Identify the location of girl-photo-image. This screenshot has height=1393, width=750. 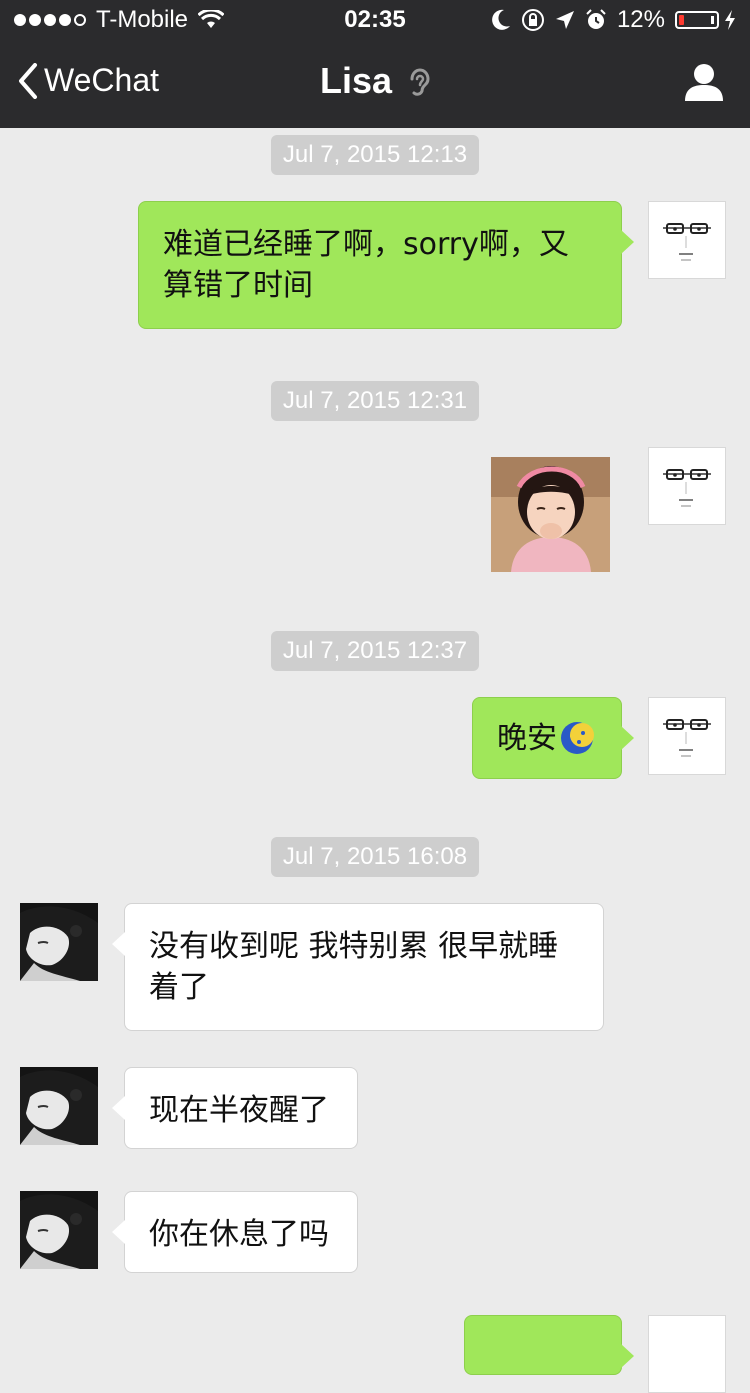
(550, 514).